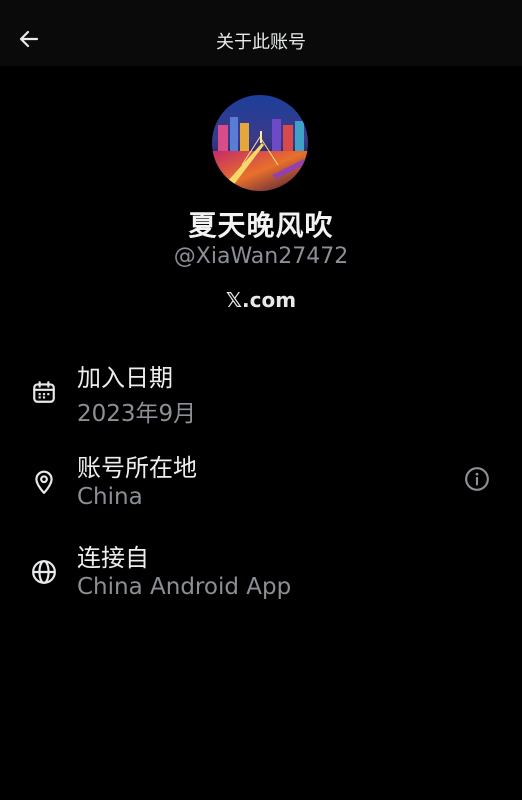 The width and height of the screenshot is (522, 800). What do you see at coordinates (137, 414) in the screenshot?
I see `join-date-value: 2023年9月` at bounding box center [137, 414].